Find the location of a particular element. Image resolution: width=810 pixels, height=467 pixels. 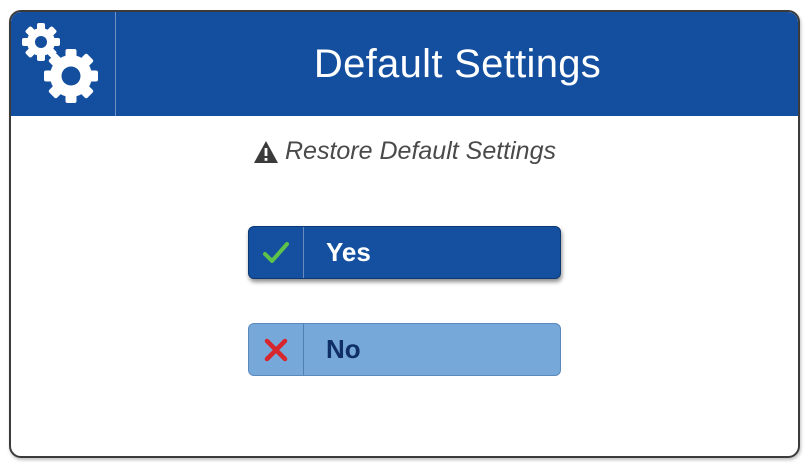

restore-prompt: Restore Default Settings is located at coordinates (404, 151).